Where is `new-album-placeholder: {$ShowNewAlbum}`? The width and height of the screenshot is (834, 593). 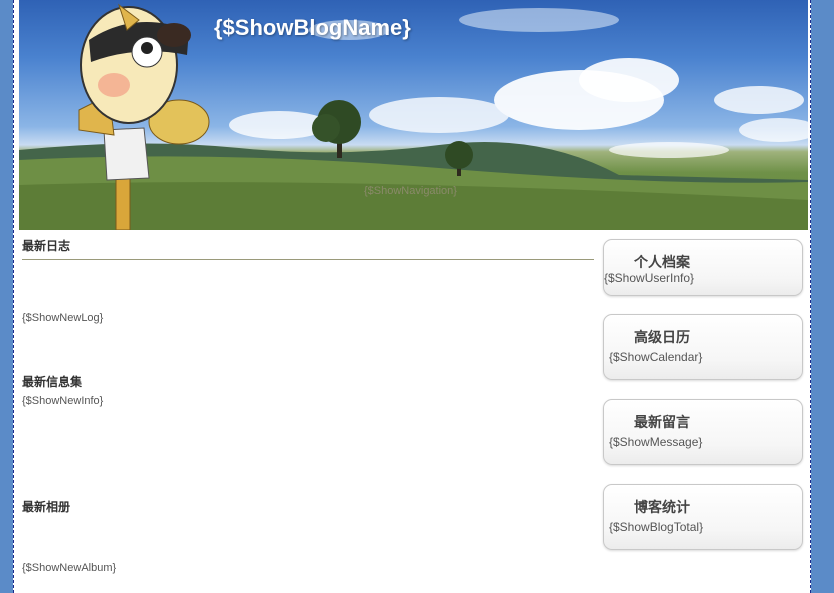 new-album-placeholder: {$ShowNewAlbum} is located at coordinates (69, 568).